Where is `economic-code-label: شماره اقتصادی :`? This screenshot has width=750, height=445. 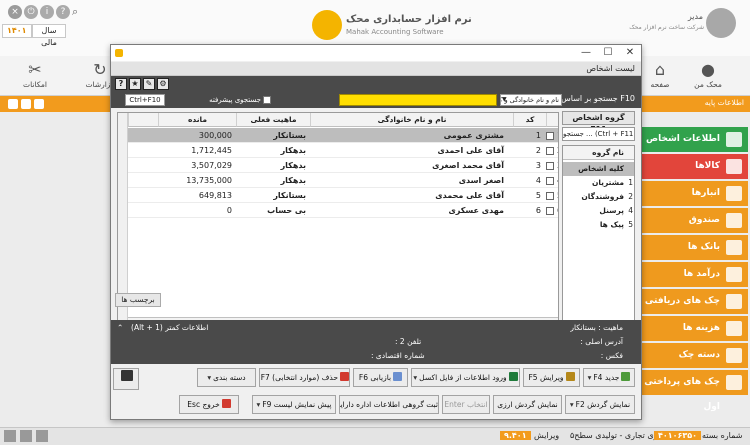 economic-code-label: شماره اقتصادی : is located at coordinates (398, 355).